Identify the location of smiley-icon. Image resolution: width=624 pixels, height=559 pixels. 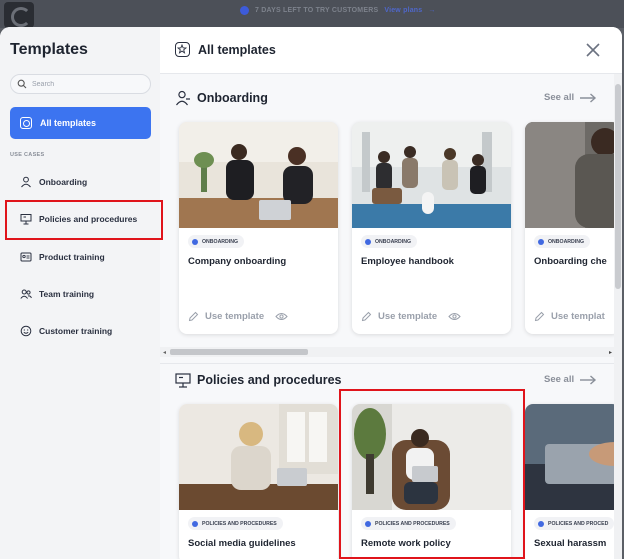
(26, 331).